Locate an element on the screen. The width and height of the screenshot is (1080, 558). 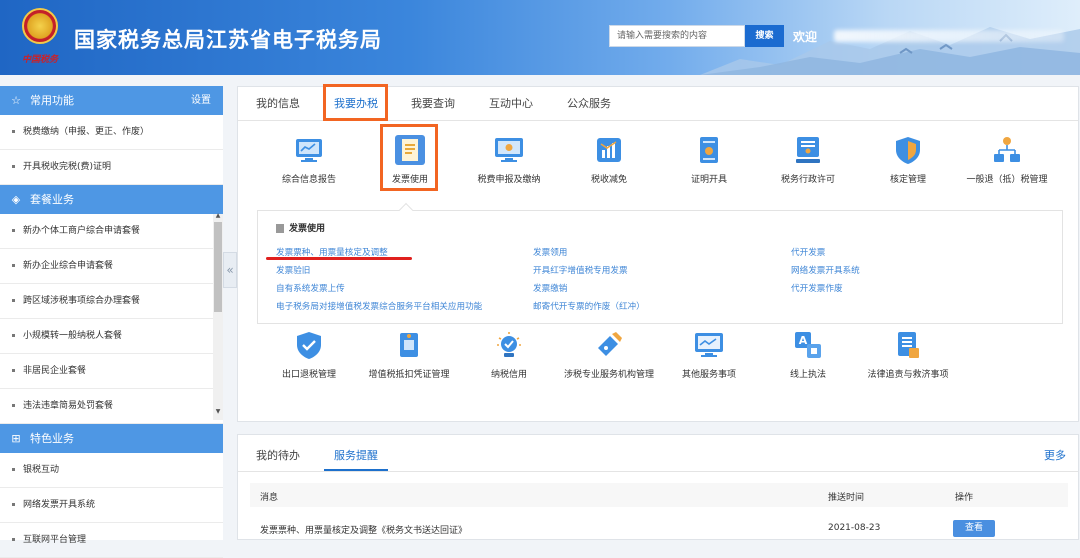
service-declare-pay: 税费申报及缴纳 is located at coordinates (509, 160).